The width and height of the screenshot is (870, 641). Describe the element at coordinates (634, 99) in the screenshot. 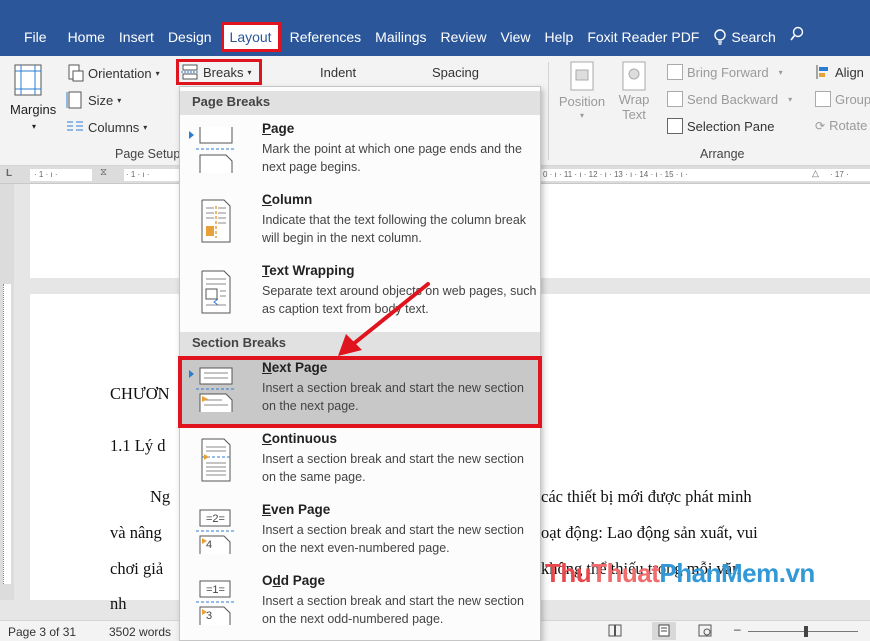

I see `wrap-label: Wrap` at that location.